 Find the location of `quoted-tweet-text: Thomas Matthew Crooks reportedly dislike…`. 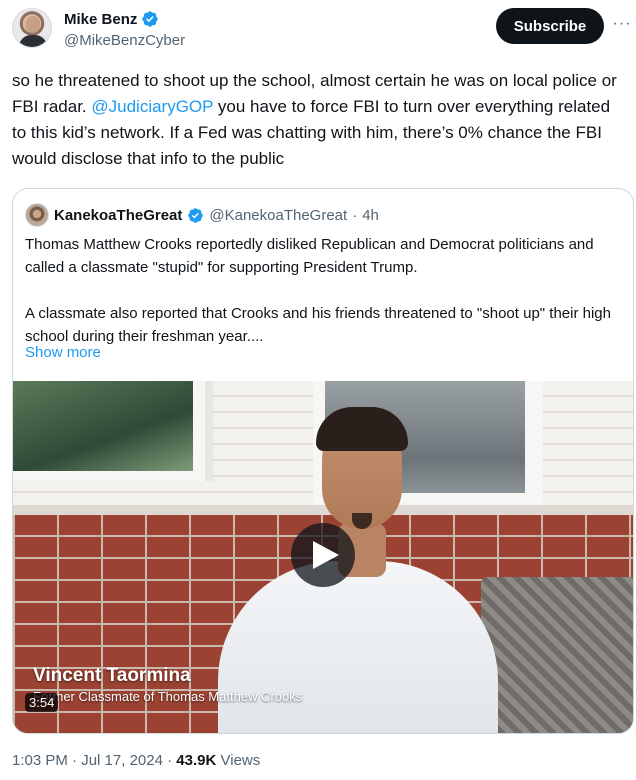

quoted-tweet-text: Thomas Matthew Crooks reportedly dislike… is located at coordinates (325, 290).